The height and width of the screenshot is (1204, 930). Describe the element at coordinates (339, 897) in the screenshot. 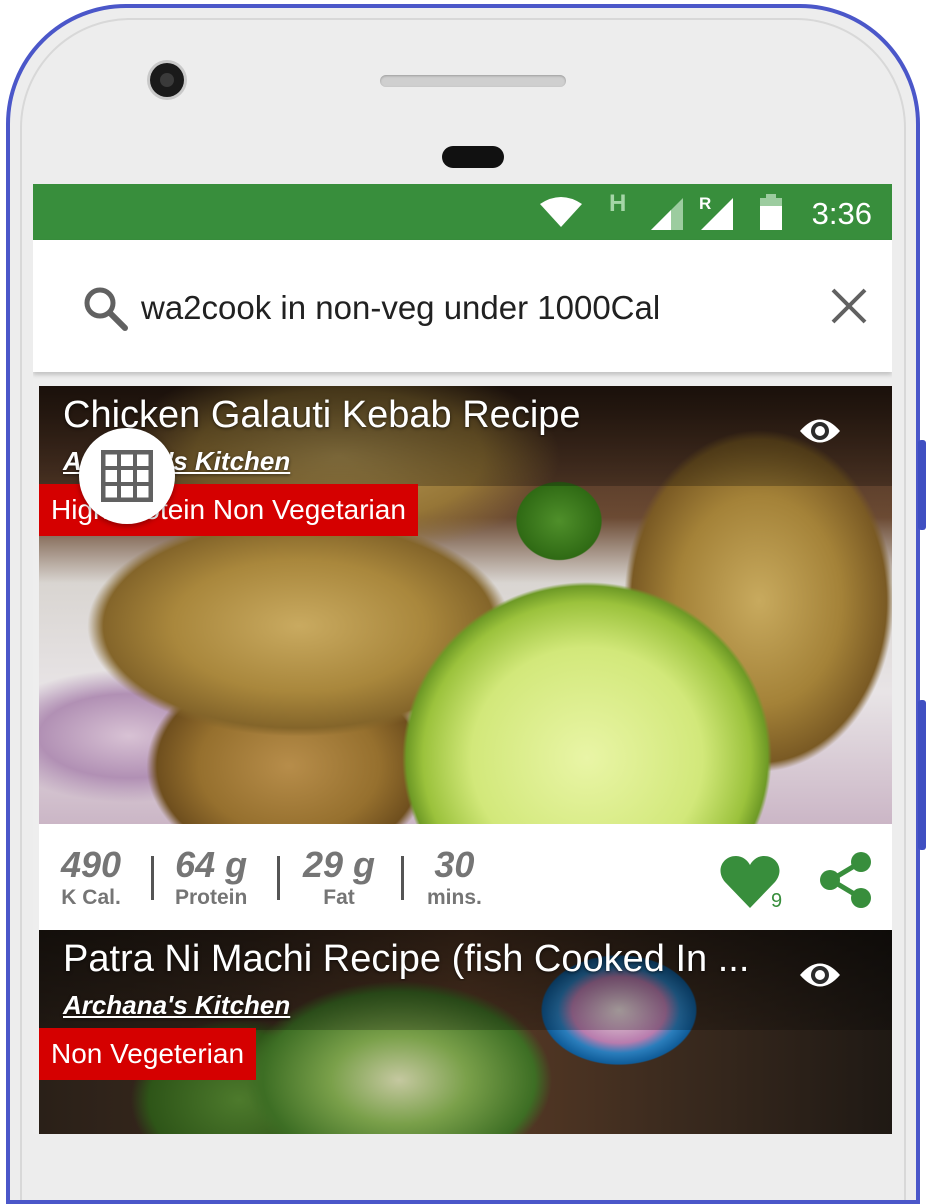

I see `fat-label: Fat` at that location.